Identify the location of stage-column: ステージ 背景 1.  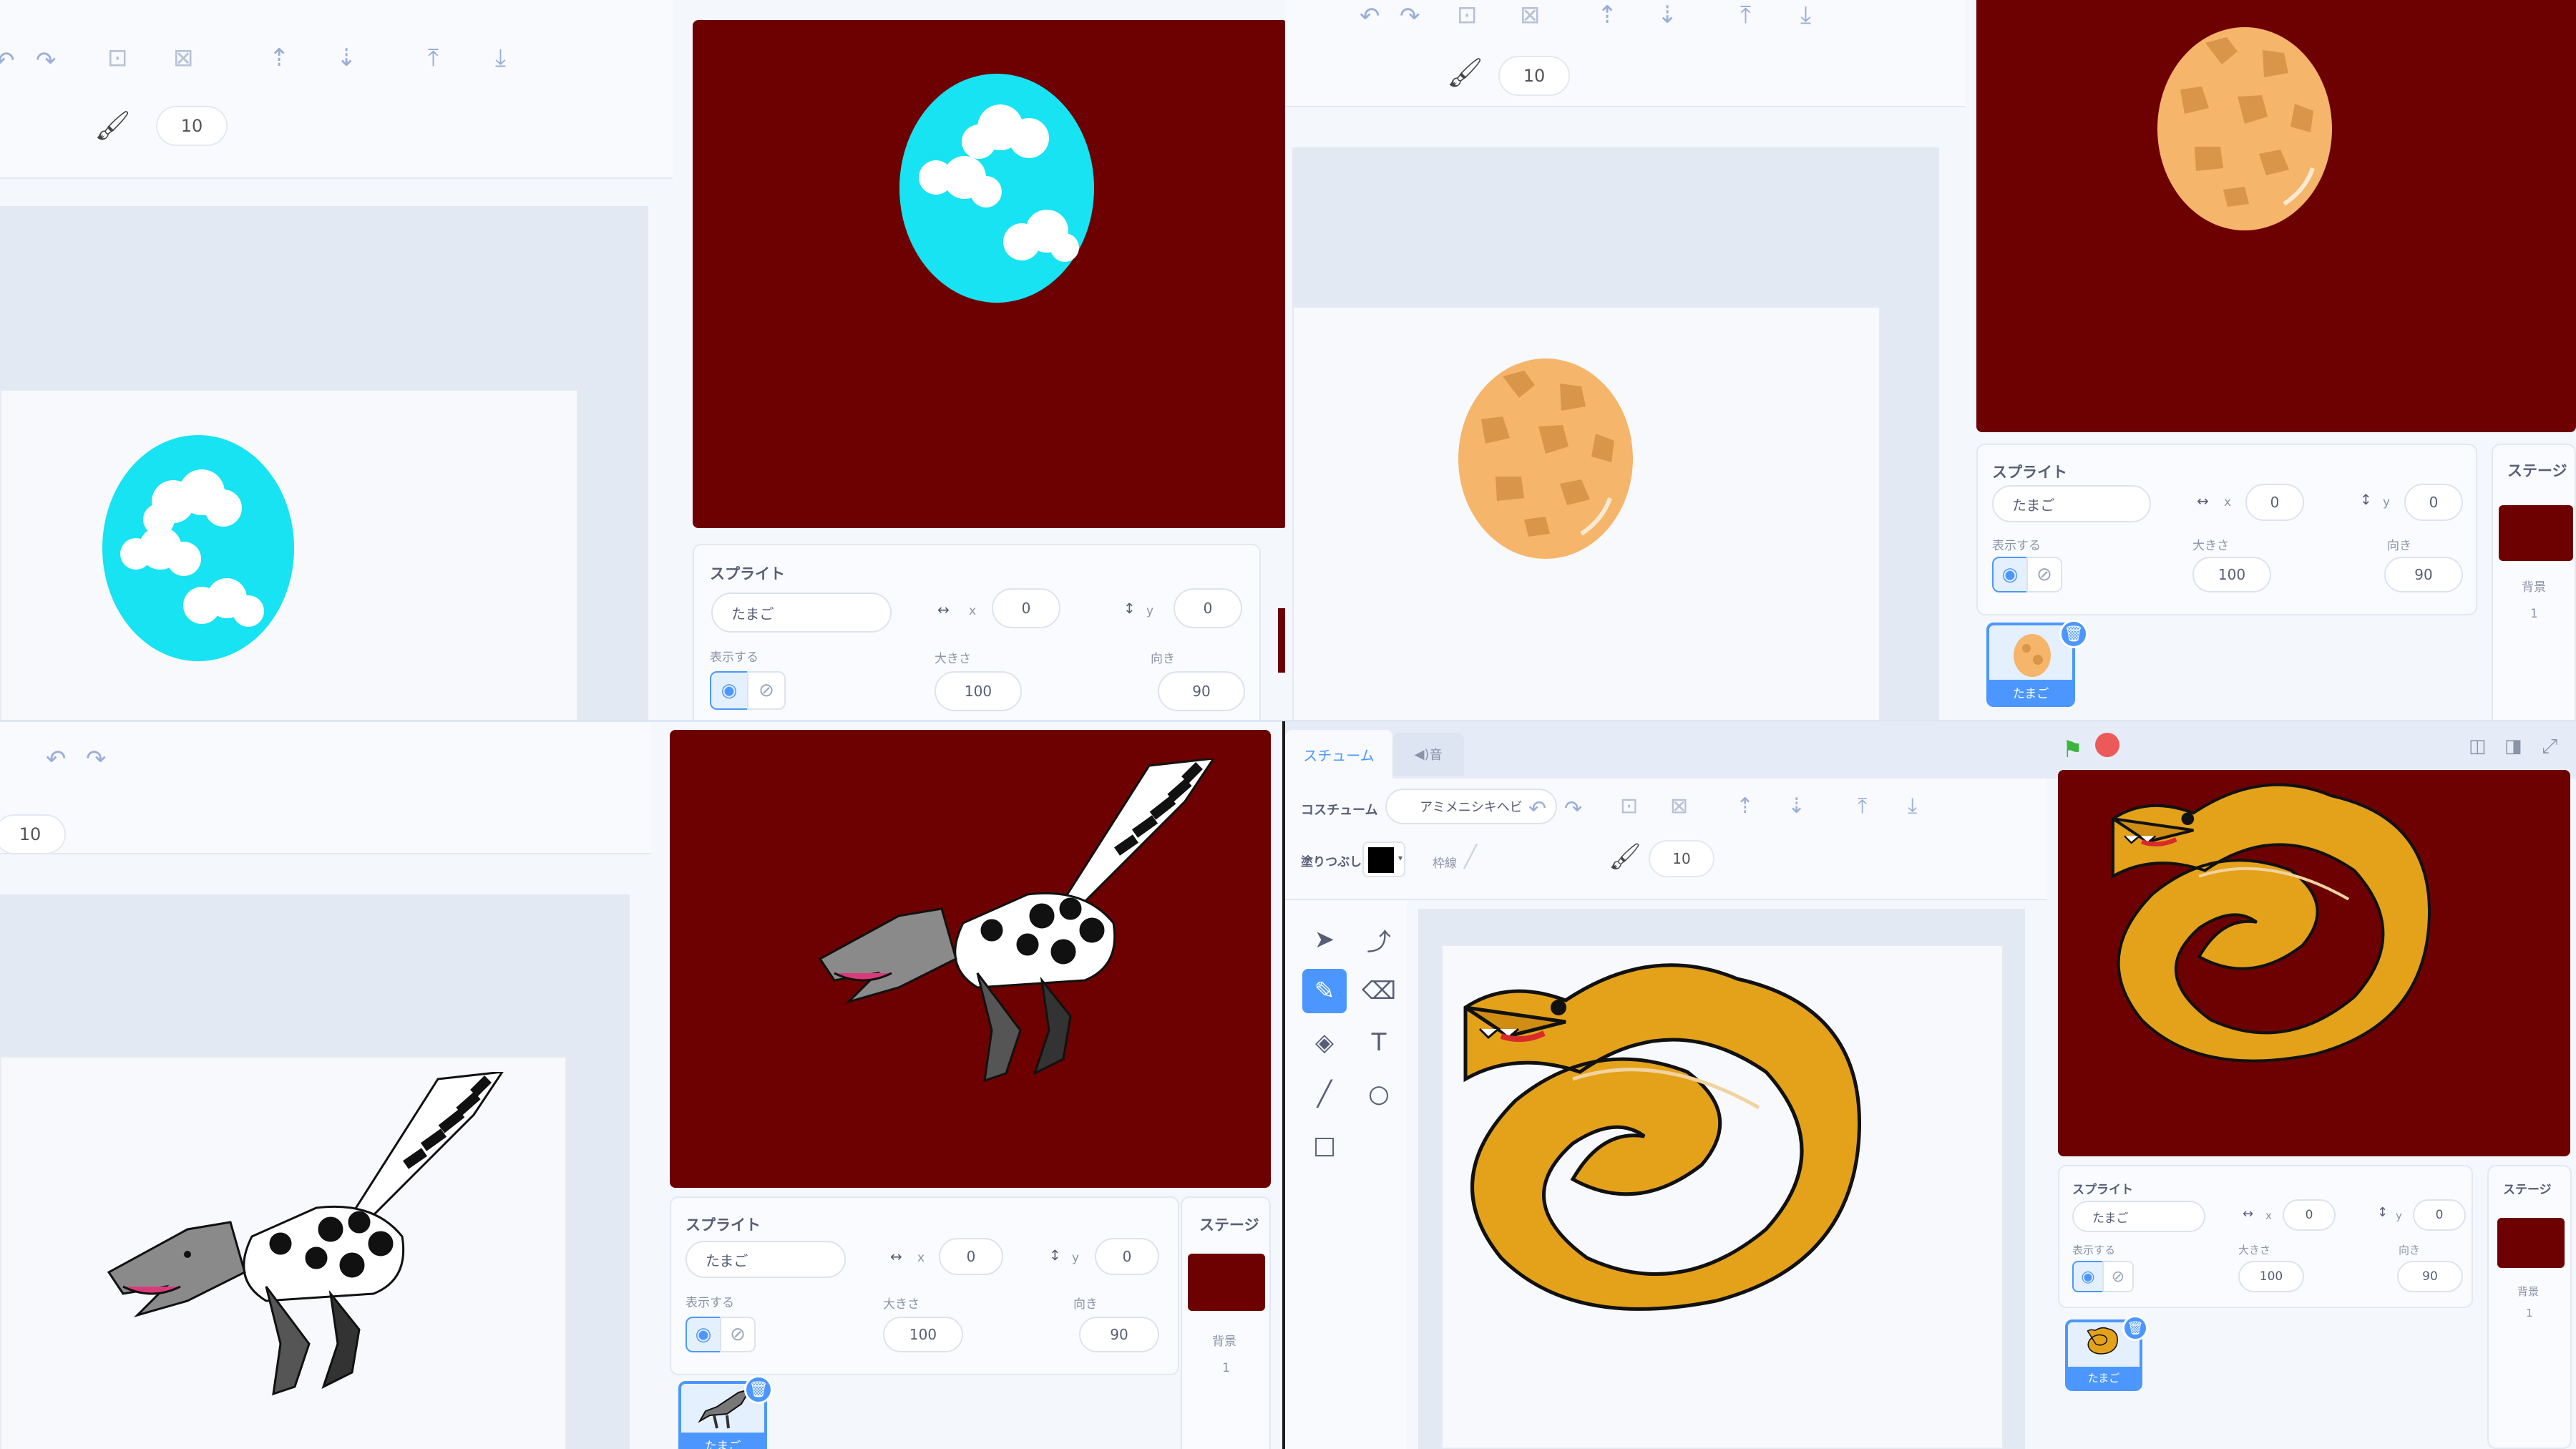
(1226, 1322).